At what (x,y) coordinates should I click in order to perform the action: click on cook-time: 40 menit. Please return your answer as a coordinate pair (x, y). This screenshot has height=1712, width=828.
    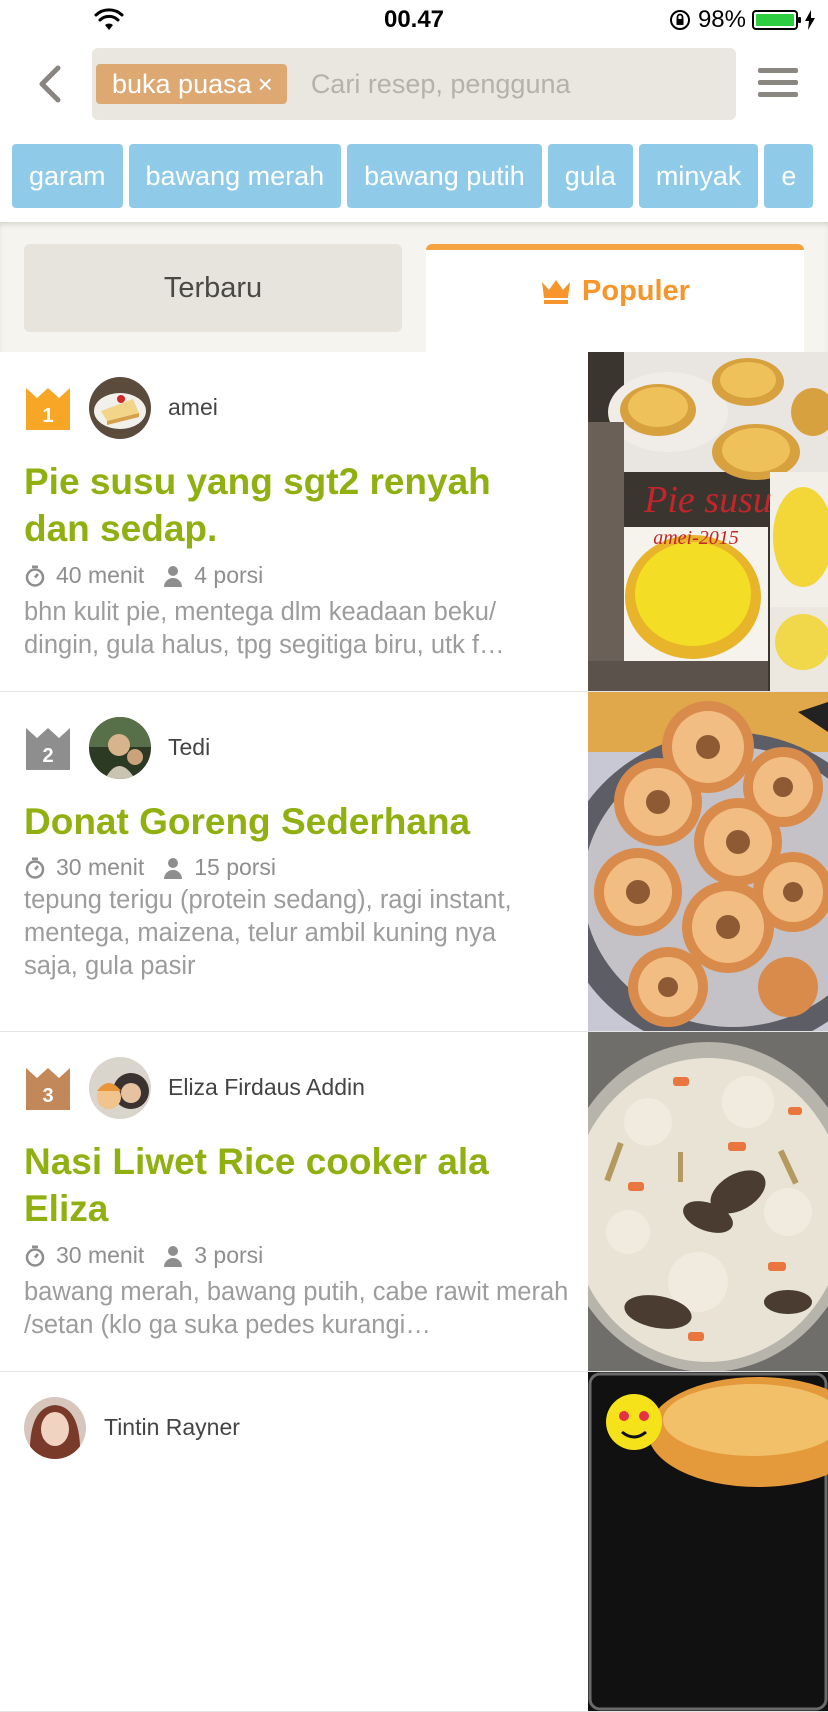
    Looking at the image, I should click on (100, 575).